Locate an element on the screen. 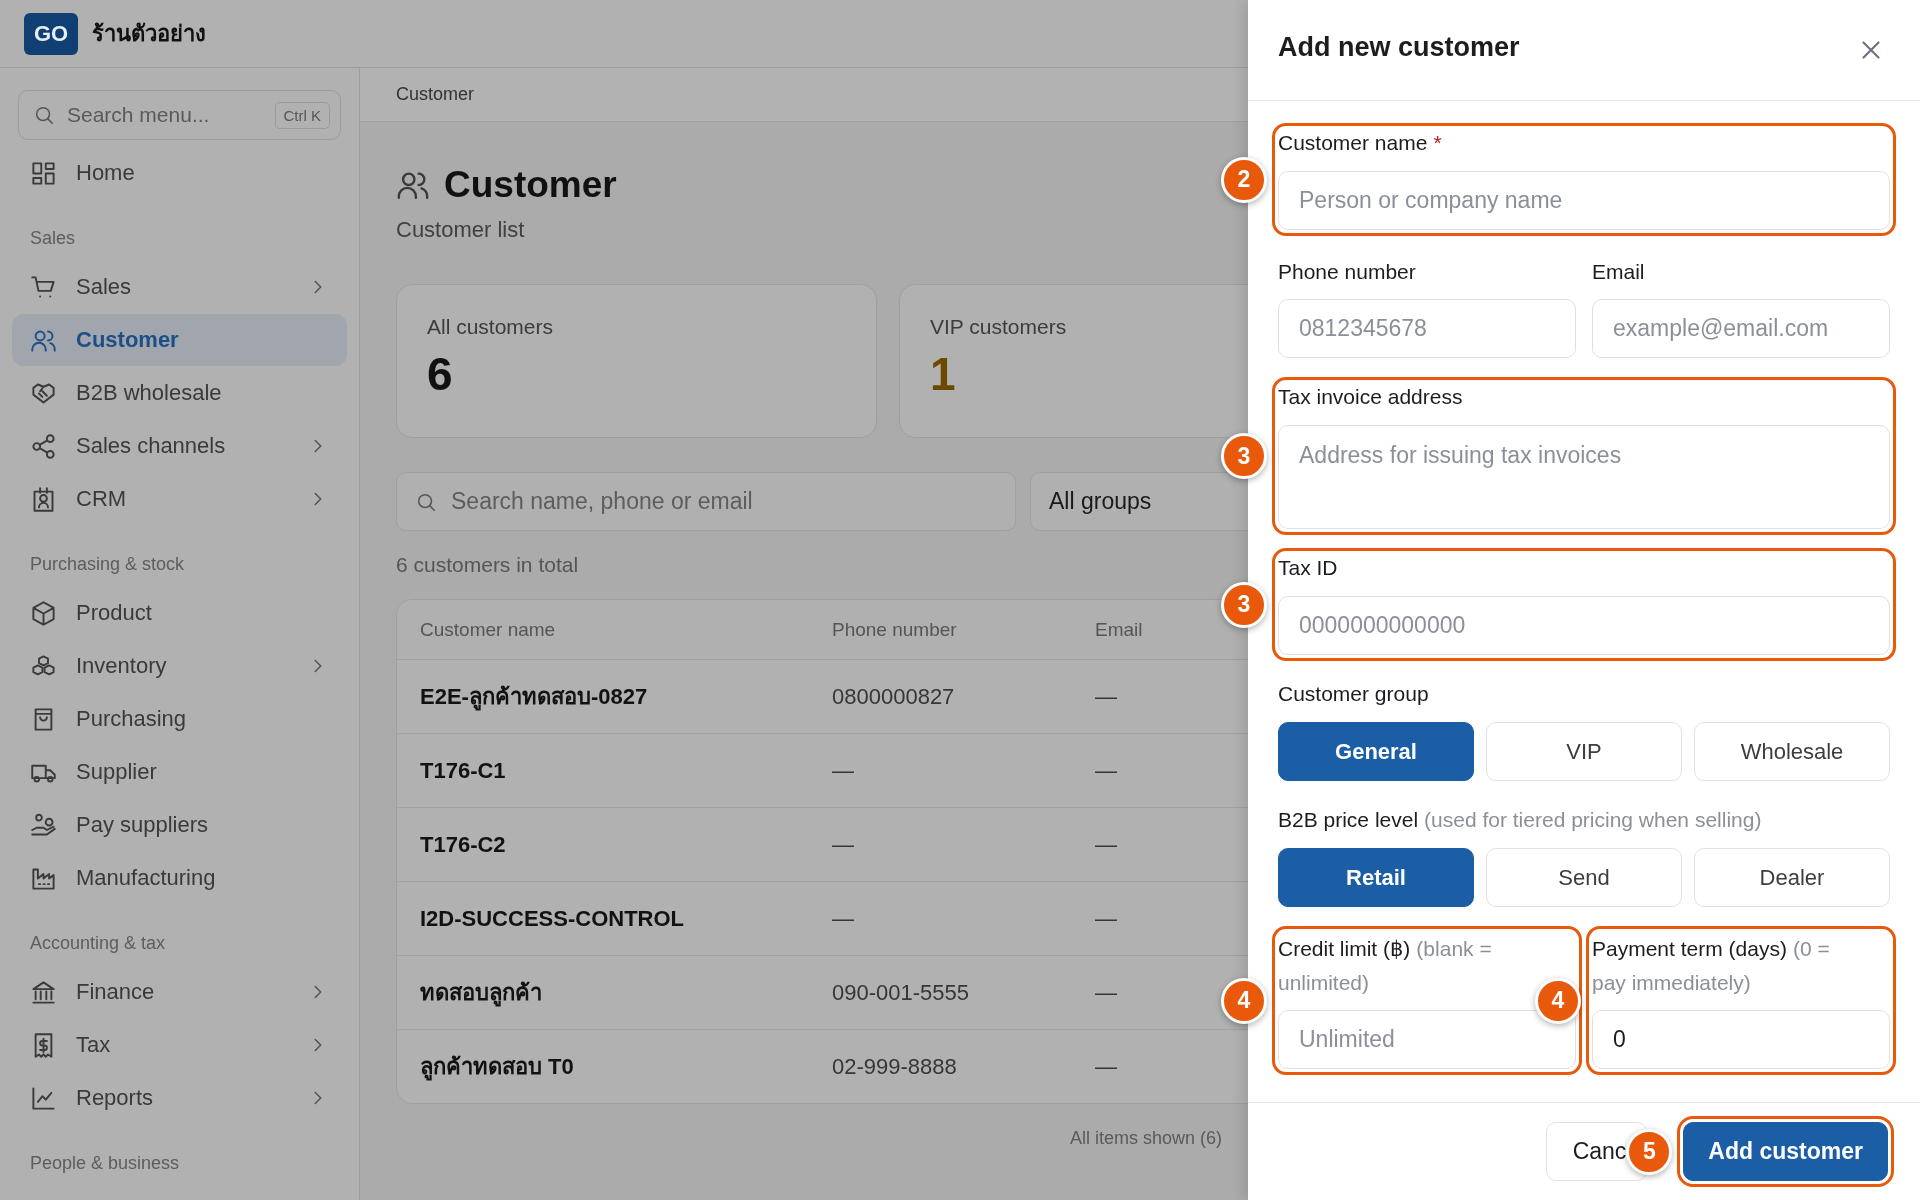  table-cell-text: ทดสอบลูกค้า is located at coordinates (481, 994).